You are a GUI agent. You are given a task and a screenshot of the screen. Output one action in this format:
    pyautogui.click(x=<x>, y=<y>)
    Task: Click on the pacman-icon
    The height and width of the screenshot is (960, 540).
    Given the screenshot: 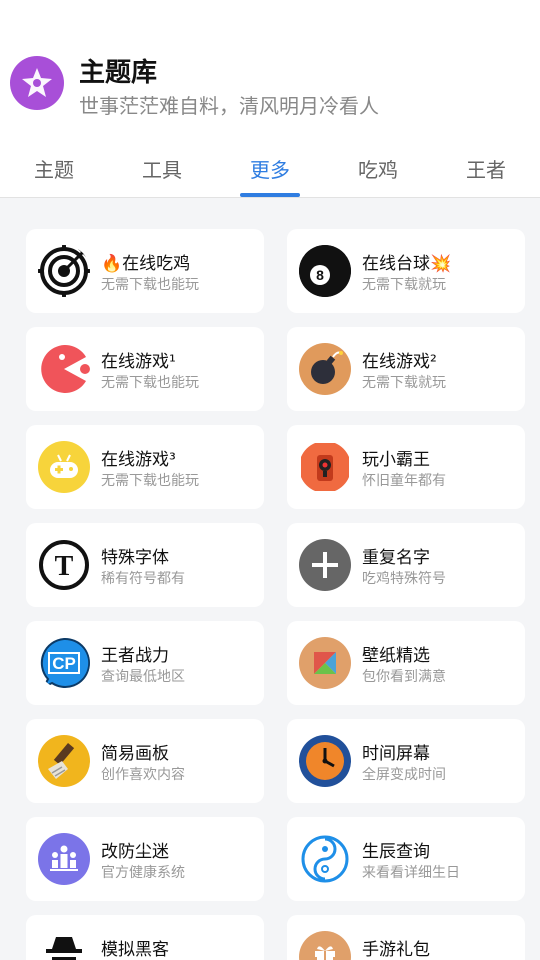 What is the action you would take?
    pyautogui.click(x=64, y=369)
    